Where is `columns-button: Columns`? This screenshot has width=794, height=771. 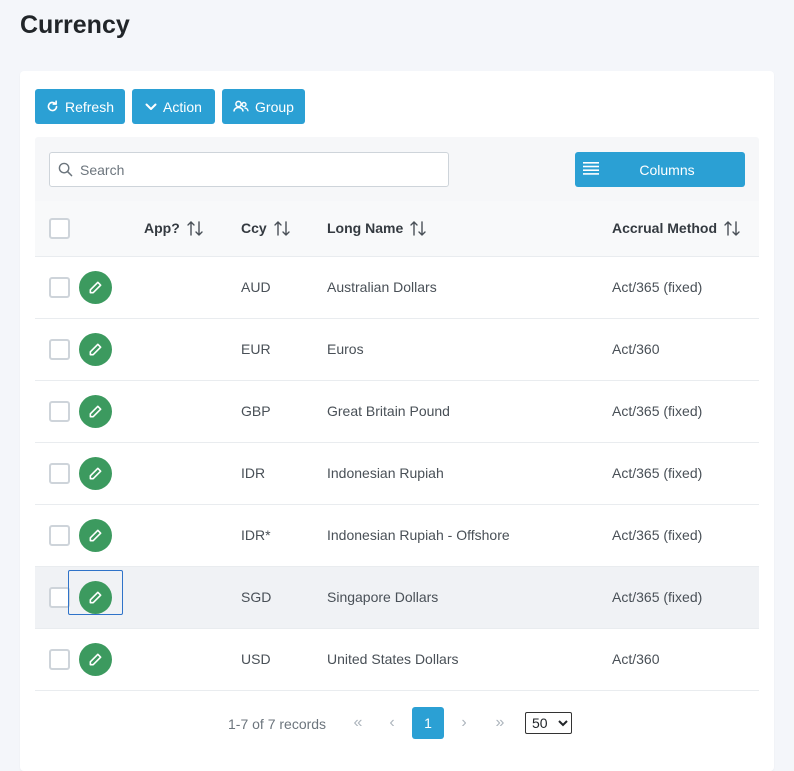
columns-button: Columns is located at coordinates (660, 169).